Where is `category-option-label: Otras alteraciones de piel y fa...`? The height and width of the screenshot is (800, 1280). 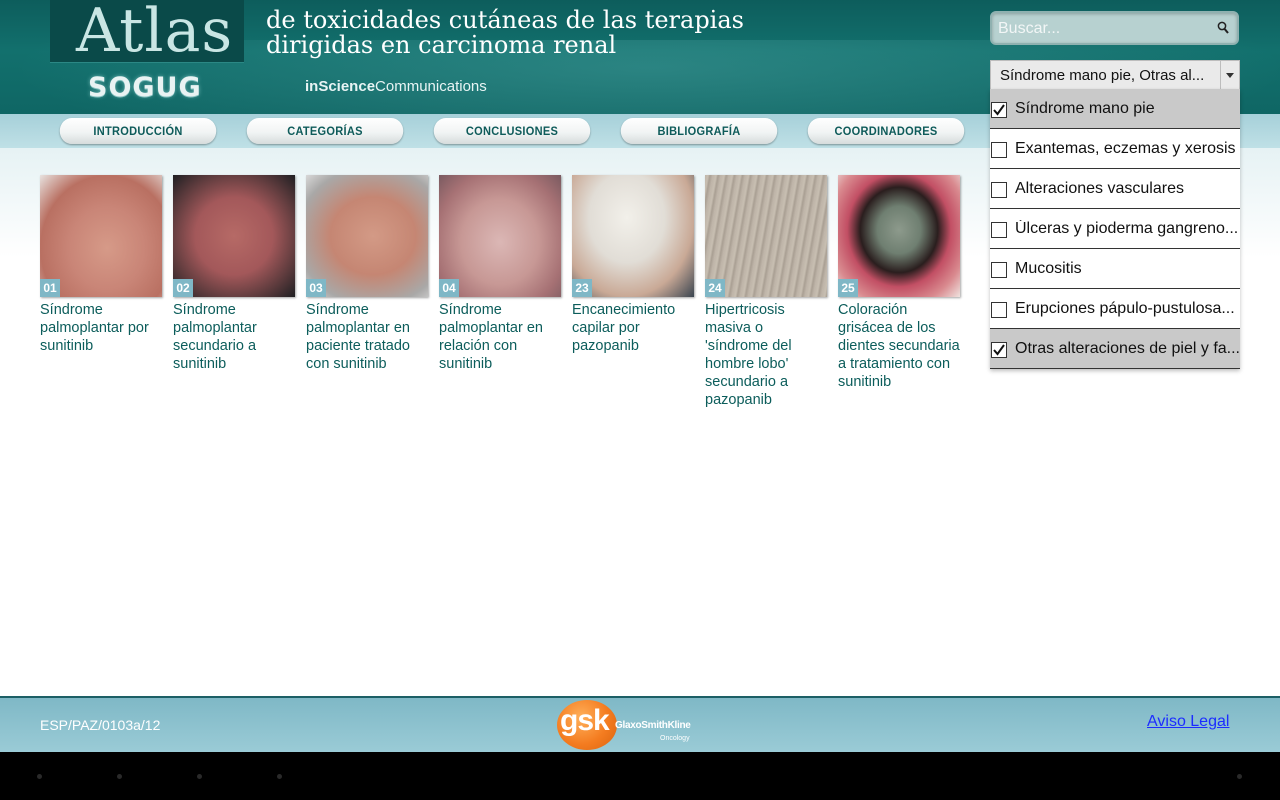 category-option-label: Otras alteraciones de piel y fa... is located at coordinates (1127, 348).